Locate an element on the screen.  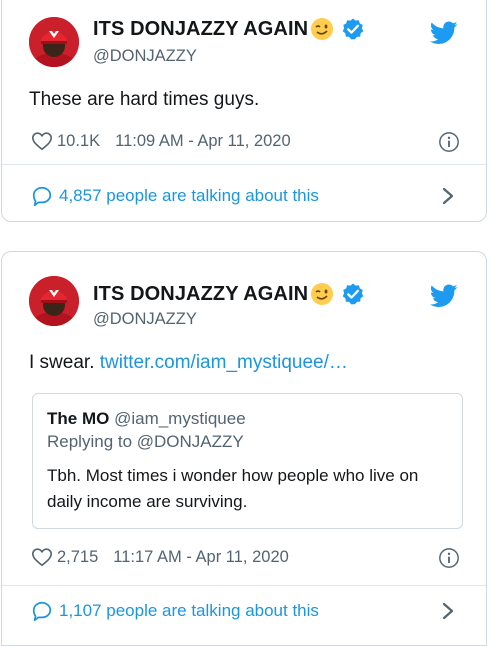
replying-to: Replying to @DONJAZZY is located at coordinates (145, 441).